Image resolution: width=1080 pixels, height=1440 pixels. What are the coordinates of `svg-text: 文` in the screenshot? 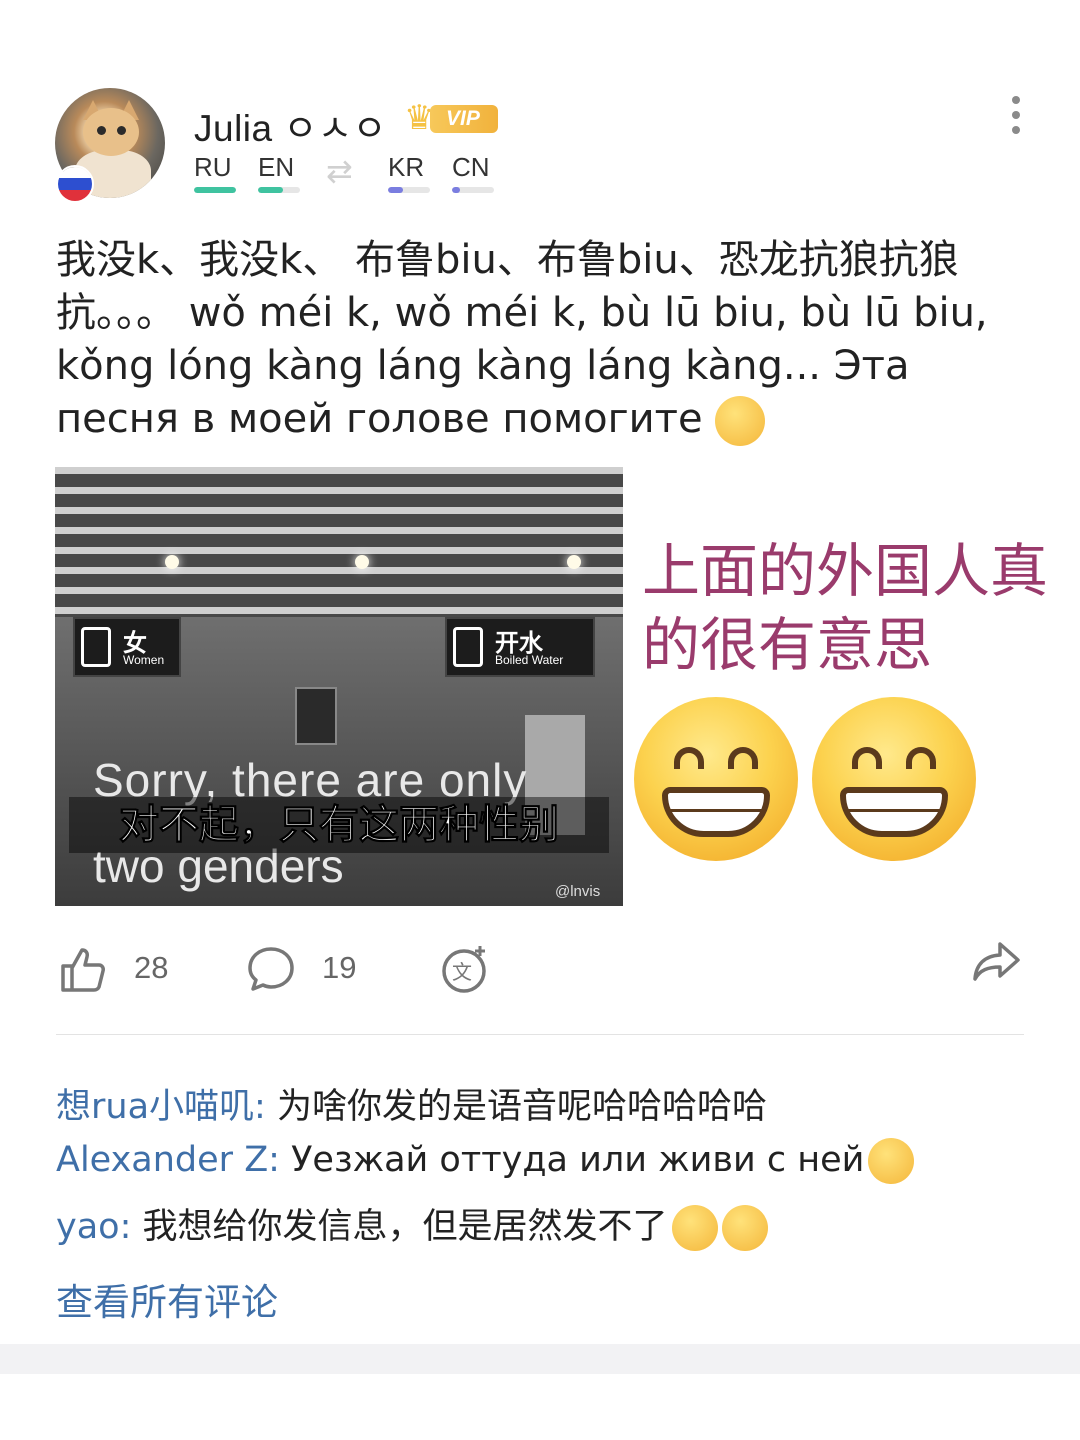 It's located at (462, 972).